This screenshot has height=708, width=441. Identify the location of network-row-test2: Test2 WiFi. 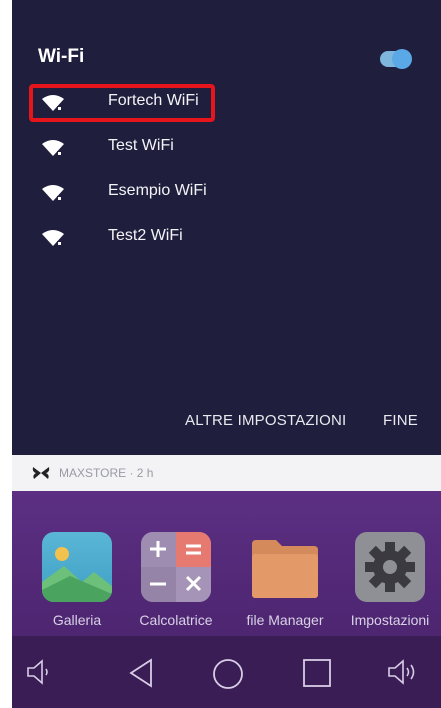
(226, 237).